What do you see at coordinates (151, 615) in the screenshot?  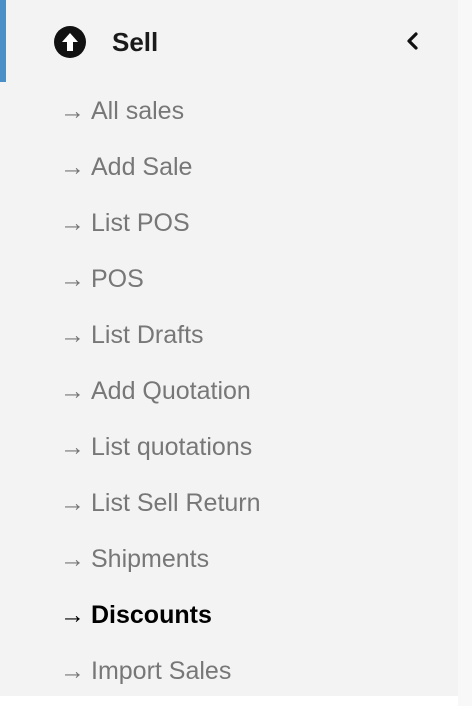 I see `submenu-item-label: Discounts` at bounding box center [151, 615].